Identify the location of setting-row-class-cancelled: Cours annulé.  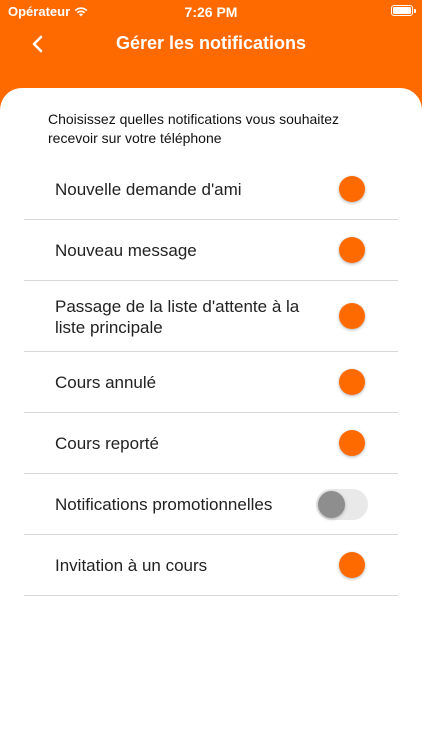
(211, 382).